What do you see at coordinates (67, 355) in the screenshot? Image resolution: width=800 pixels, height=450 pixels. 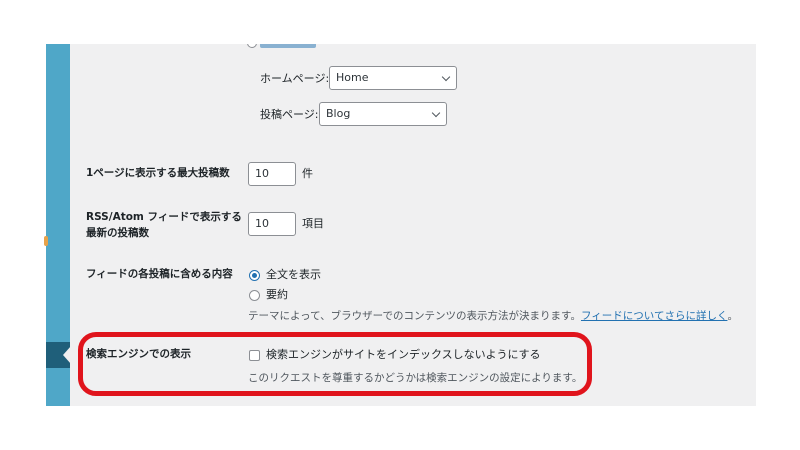 I see `sidebar-active-pointer` at bounding box center [67, 355].